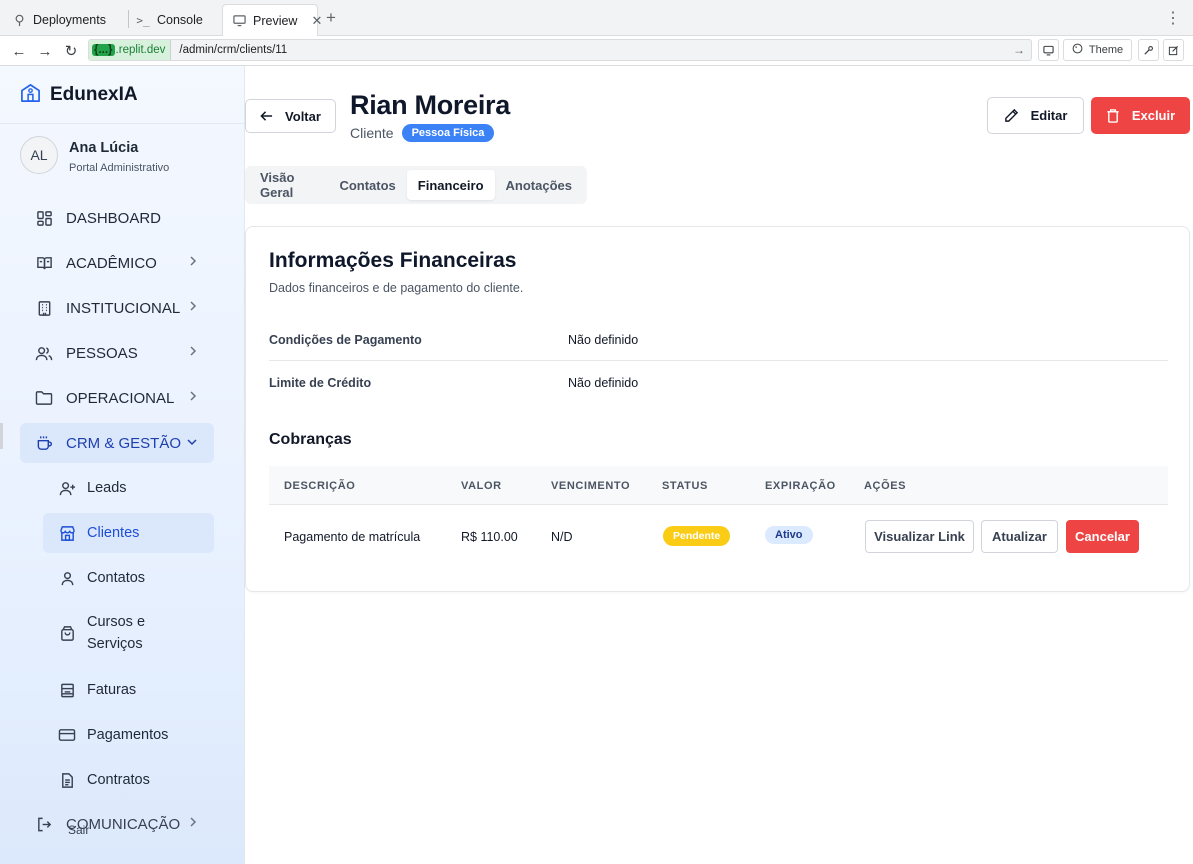  What do you see at coordinates (288, 185) in the screenshot?
I see `tab-visao-geral: Visão Geral` at bounding box center [288, 185].